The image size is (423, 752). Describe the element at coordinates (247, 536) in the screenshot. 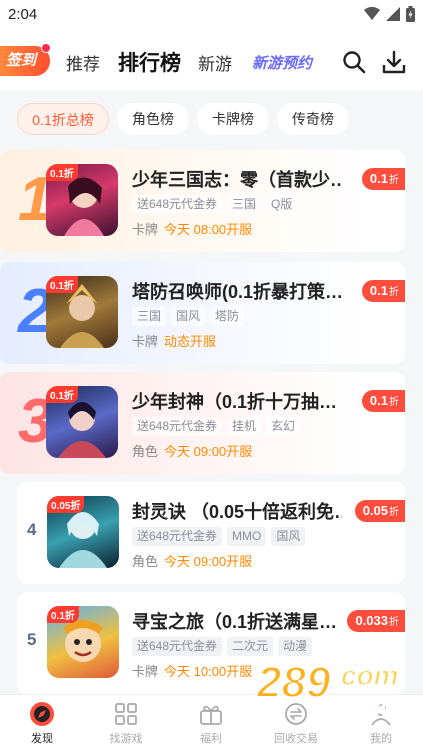

I see `game-tag: MMO` at that location.